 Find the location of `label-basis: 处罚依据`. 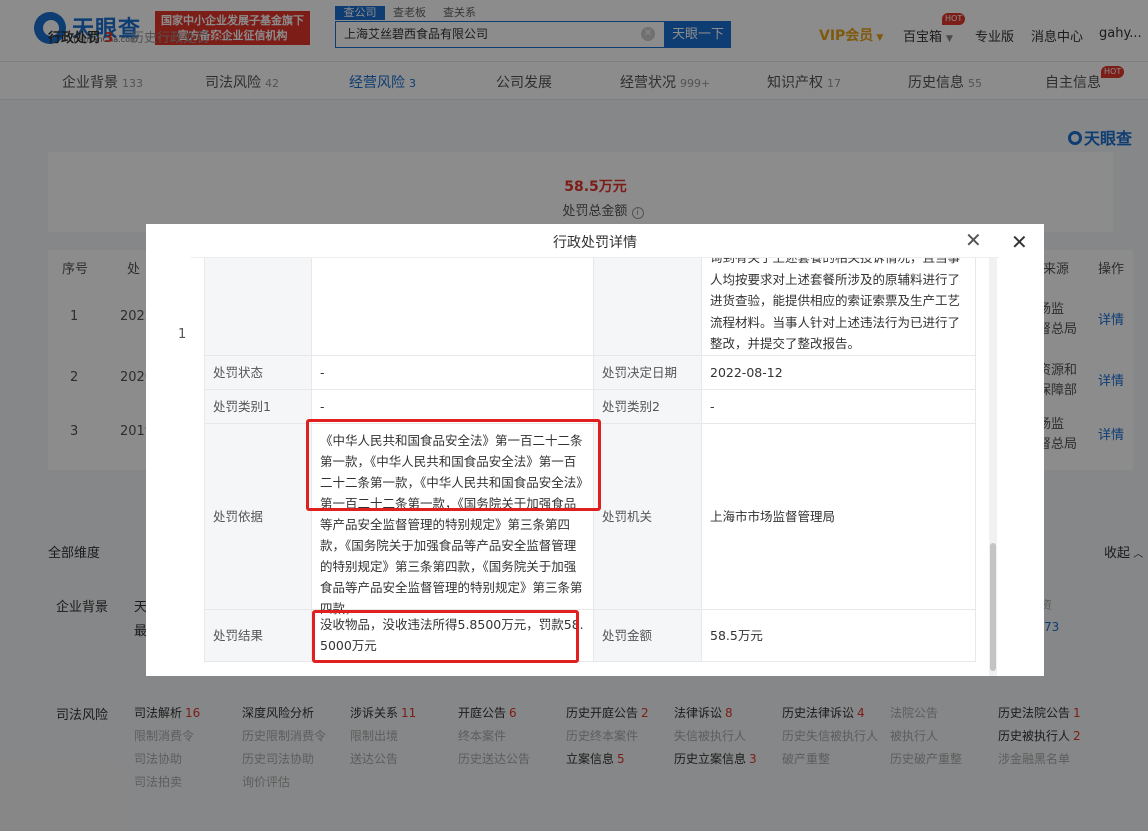

label-basis: 处罚依据 is located at coordinates (258, 517).